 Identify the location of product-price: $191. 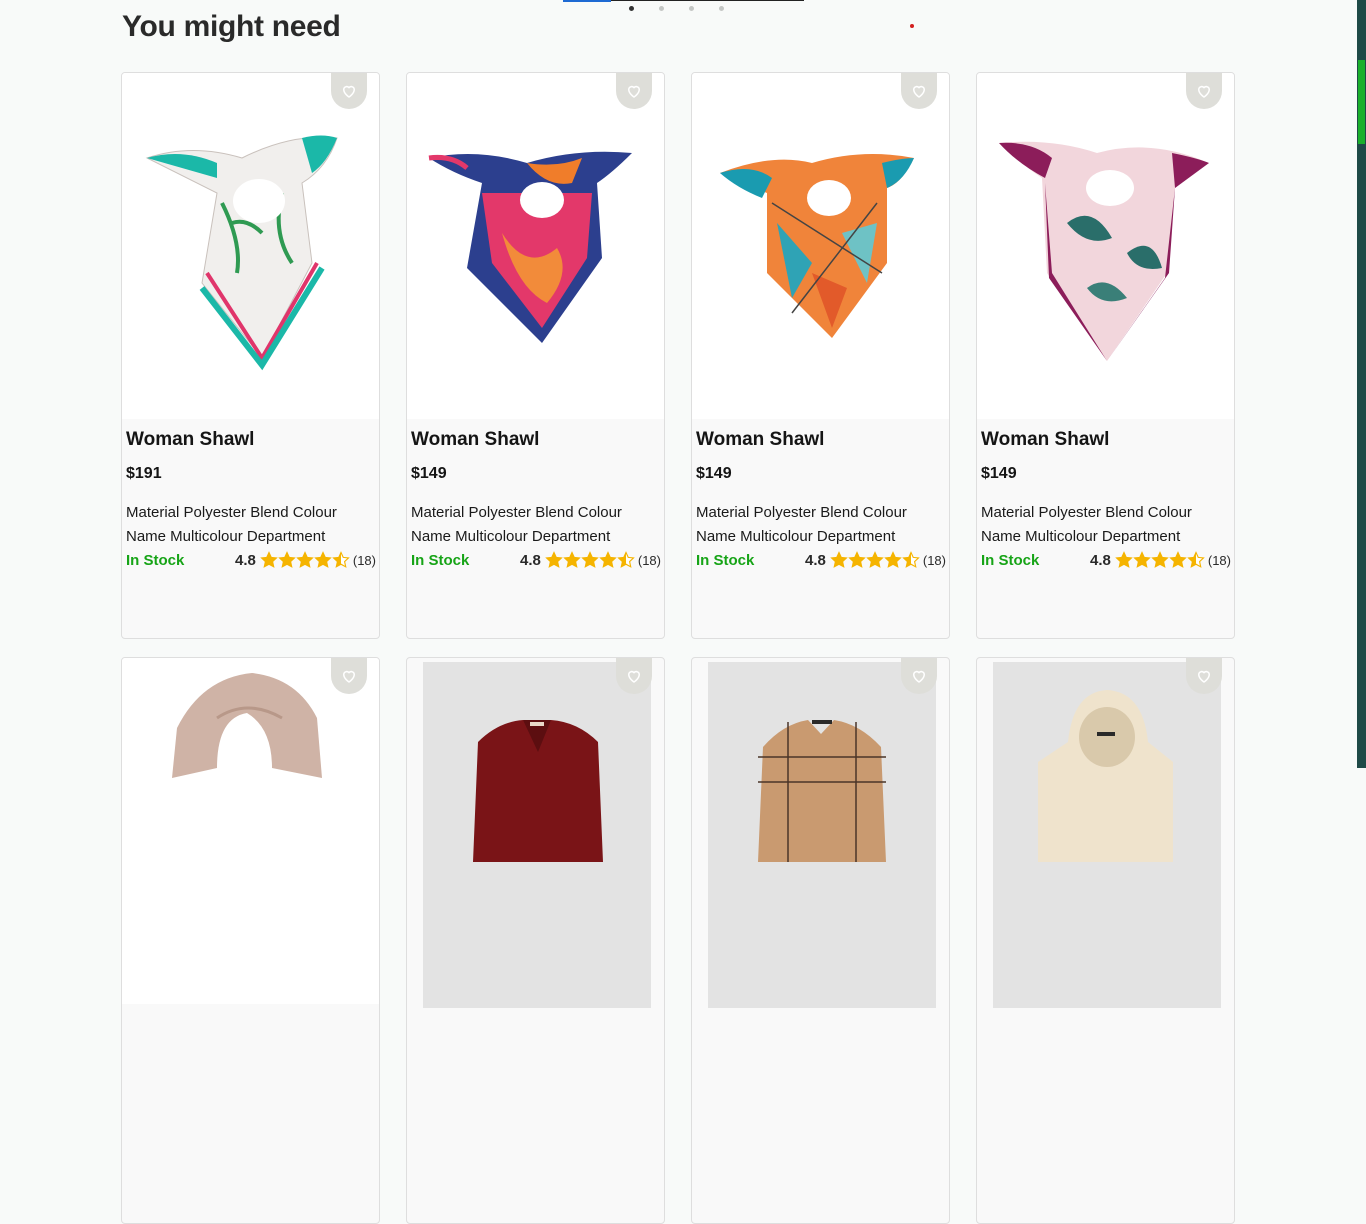
(144, 473).